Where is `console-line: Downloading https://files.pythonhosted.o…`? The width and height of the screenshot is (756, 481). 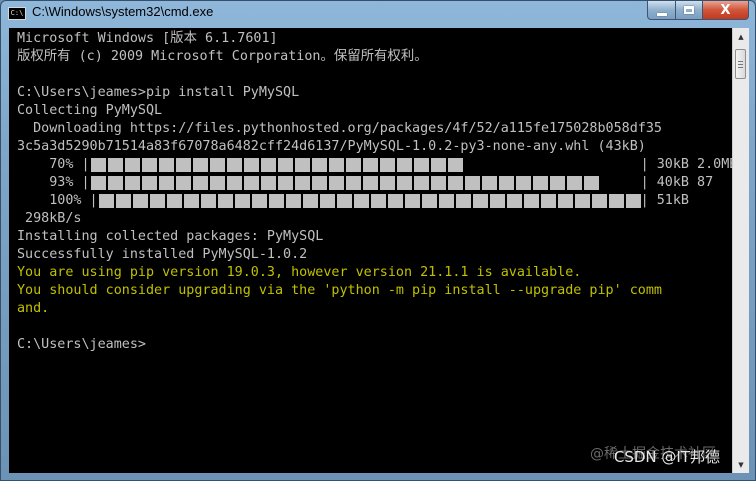
console-line: Downloading https://files.pythonhosted.o… is located at coordinates (339, 128).